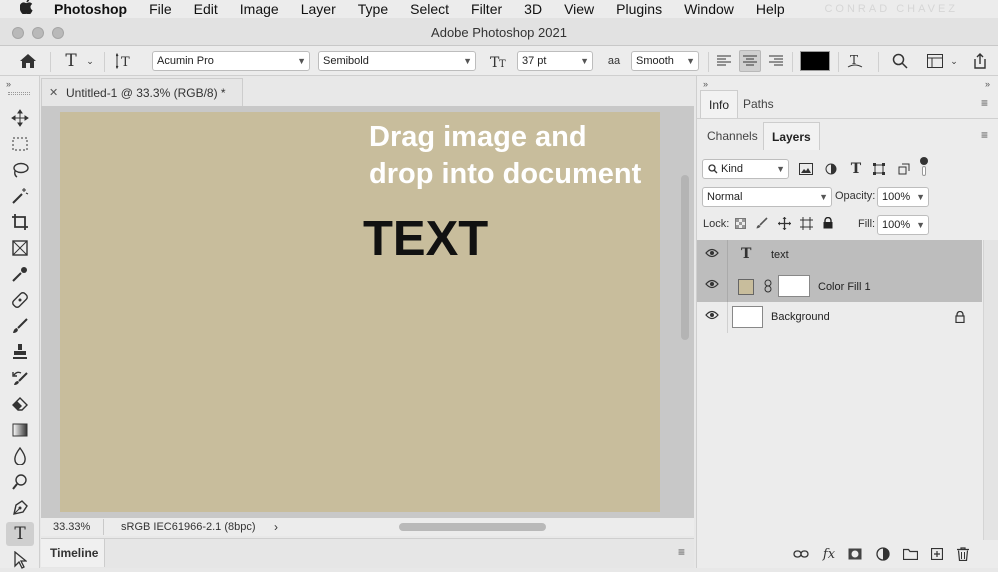 The image size is (998, 572). What do you see at coordinates (709, 9) in the screenshot?
I see `menu-window: Window` at bounding box center [709, 9].